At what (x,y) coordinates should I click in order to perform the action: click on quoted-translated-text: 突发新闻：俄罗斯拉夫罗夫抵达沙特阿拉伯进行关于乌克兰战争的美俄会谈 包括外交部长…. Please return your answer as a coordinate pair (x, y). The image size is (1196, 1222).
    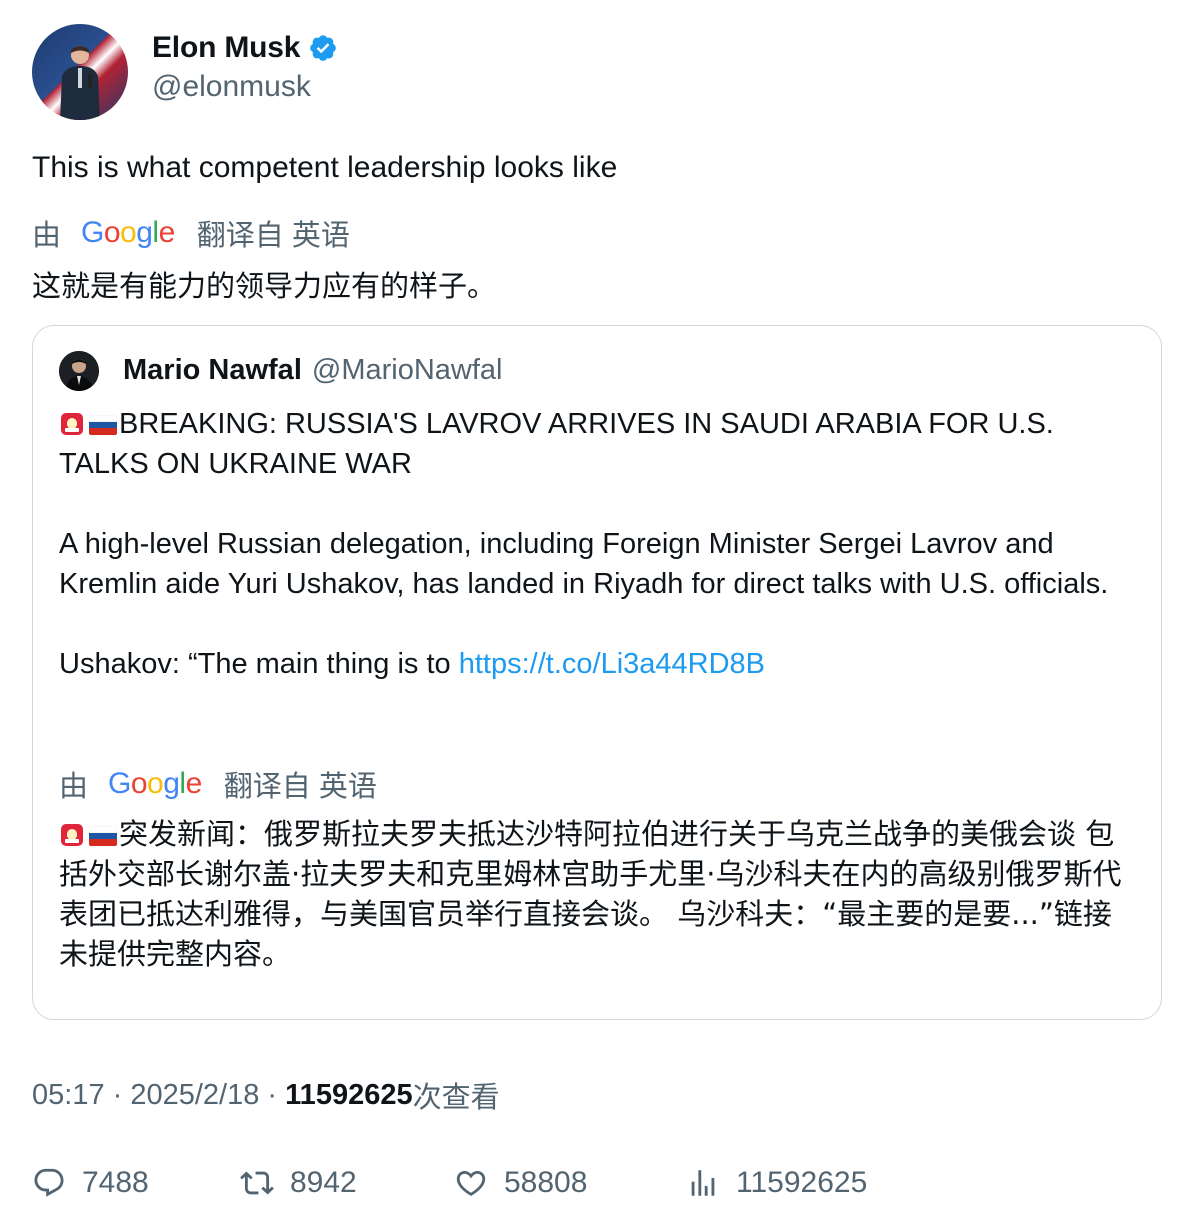
    Looking at the image, I should click on (599, 894).